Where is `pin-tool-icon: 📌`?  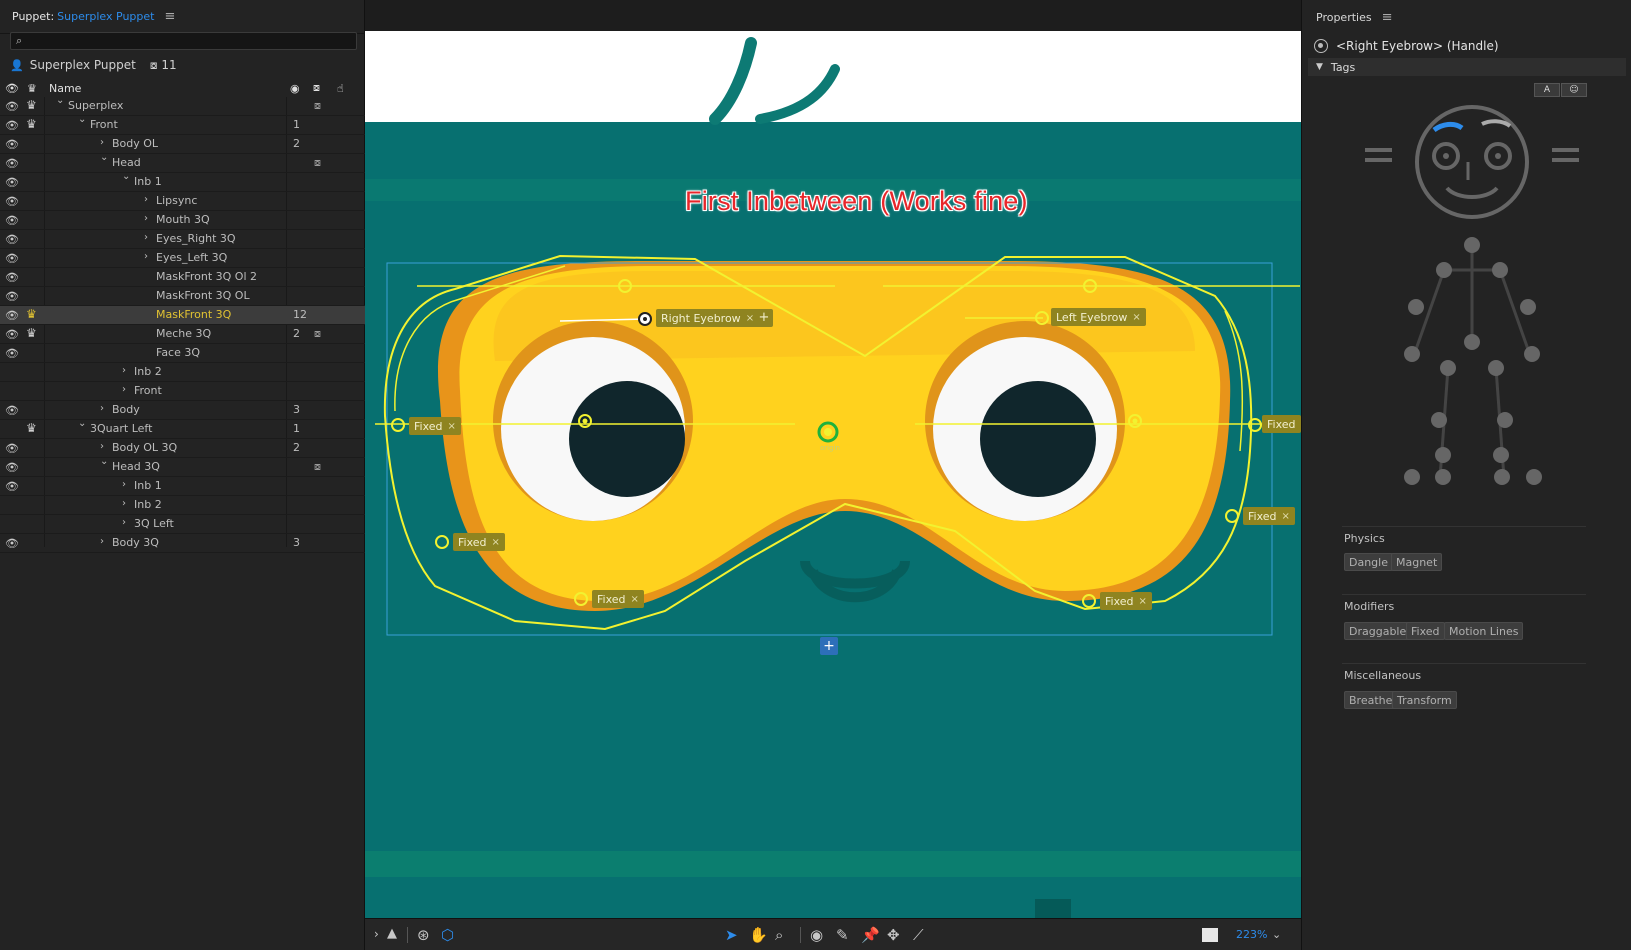
pin-tool-icon: 📌 is located at coordinates (870, 935).